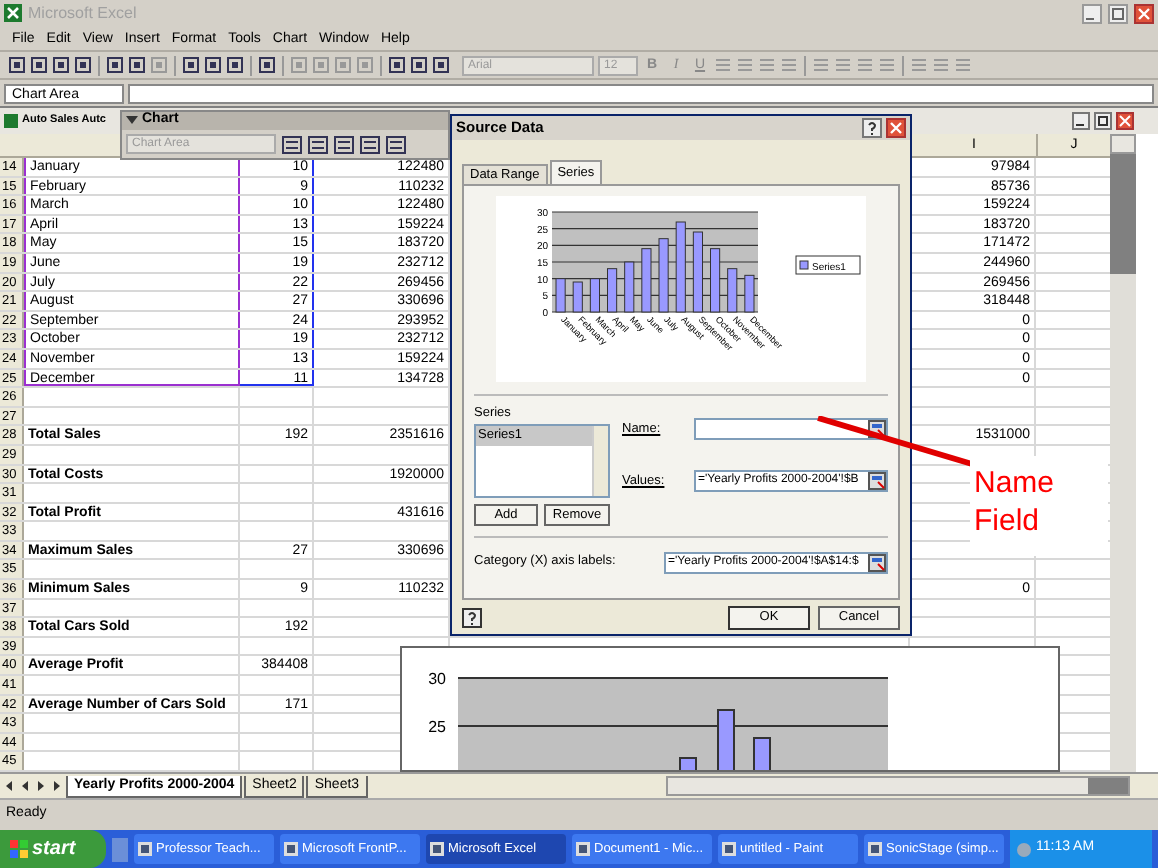 The image size is (1158, 868). What do you see at coordinates (53, 849) in the screenshot?
I see `start-button: start` at bounding box center [53, 849].